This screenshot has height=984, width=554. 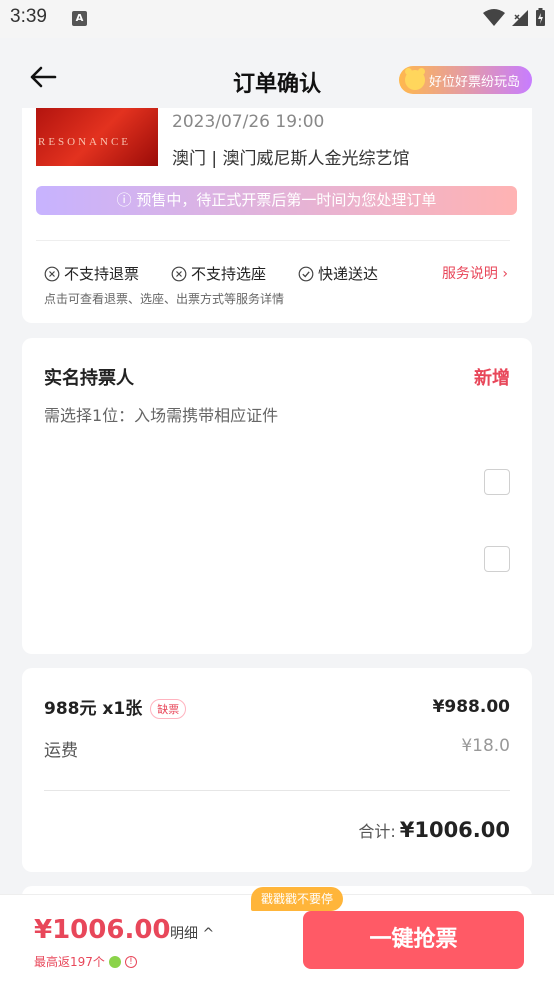 I want to click on service-no-refund: 不支持退票, so click(x=91, y=273).